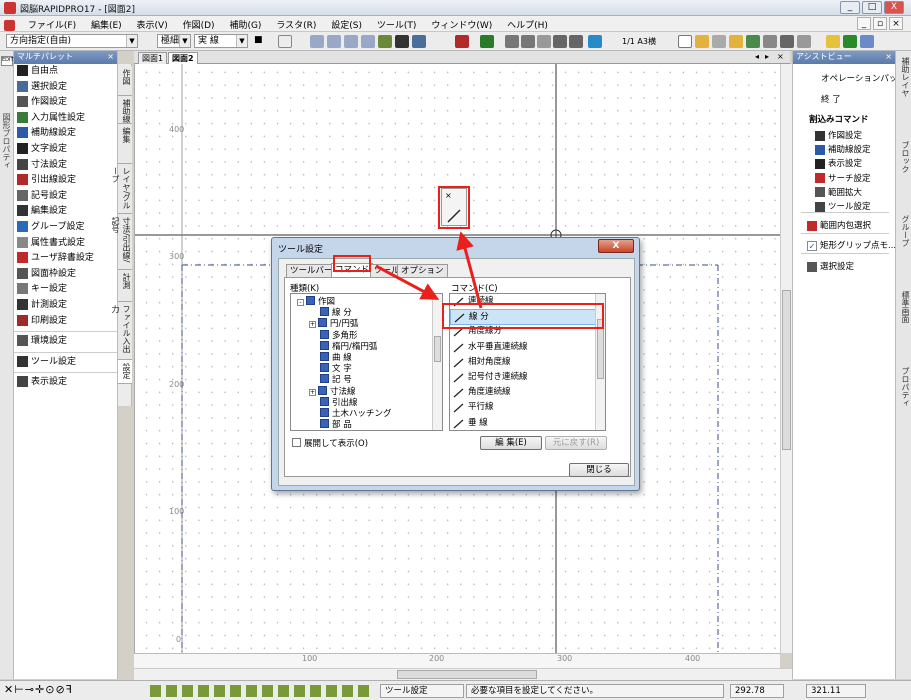 This screenshot has width=911, height=700. What do you see at coordinates (317, 41) in the screenshot?
I see `snap-icon` at bounding box center [317, 41].